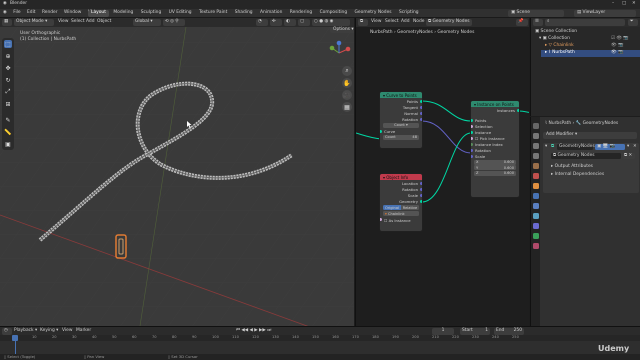  Describe the element at coordinates (7, 331) in the screenshot. I see `timeline-type-icon: ◷` at that location.